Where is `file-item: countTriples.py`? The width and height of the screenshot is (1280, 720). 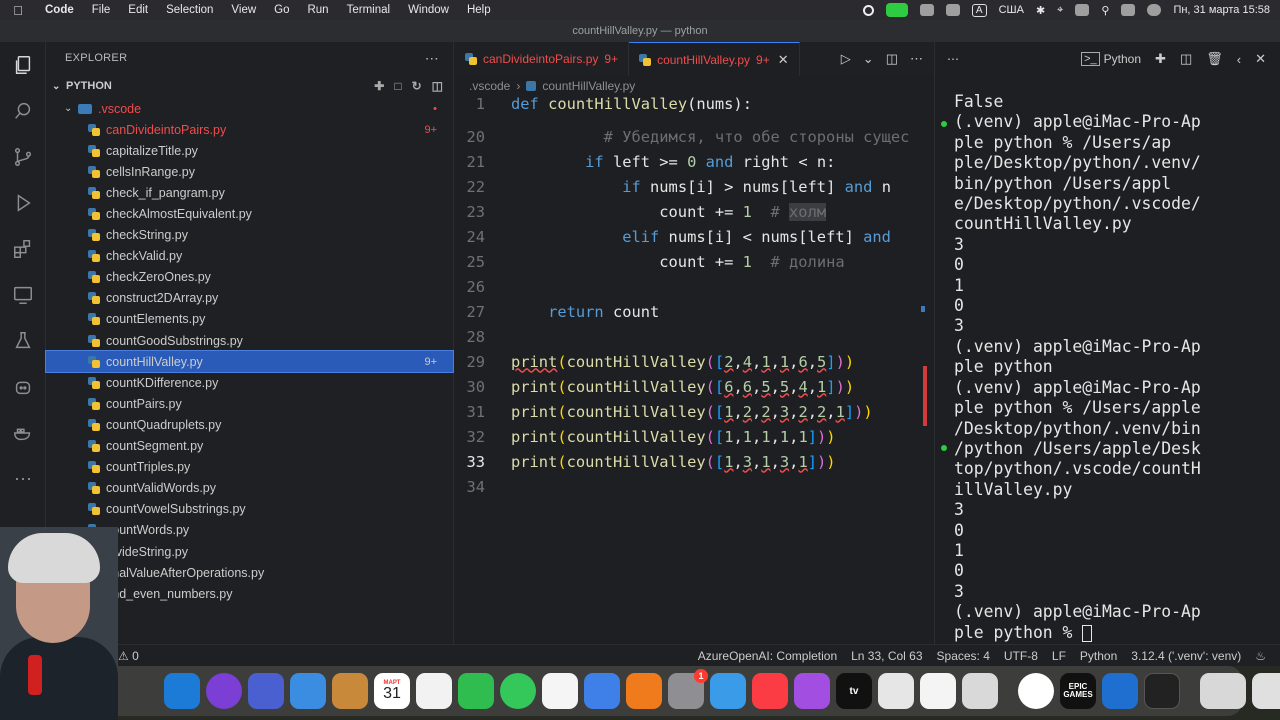 file-item: countTriples.py is located at coordinates (249, 467).